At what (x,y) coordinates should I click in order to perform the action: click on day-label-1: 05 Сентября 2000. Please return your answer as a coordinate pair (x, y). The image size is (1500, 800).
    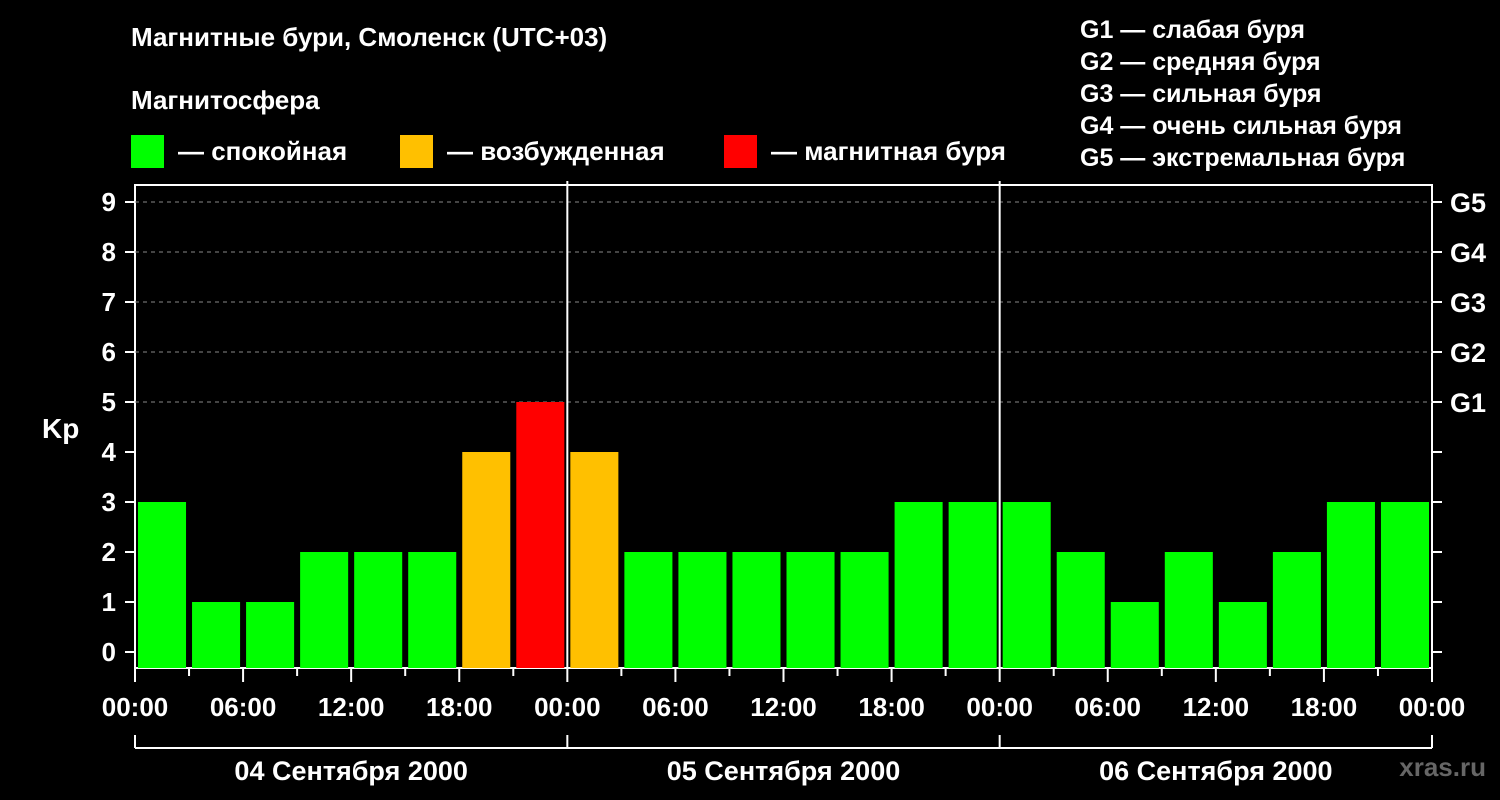
    Looking at the image, I should click on (783, 771).